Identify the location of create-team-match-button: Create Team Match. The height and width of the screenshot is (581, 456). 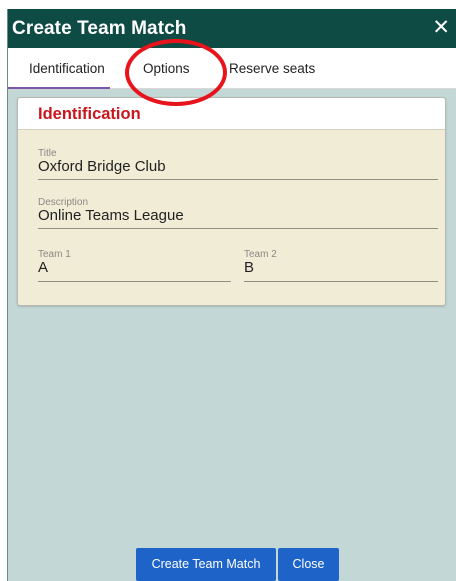
(206, 564).